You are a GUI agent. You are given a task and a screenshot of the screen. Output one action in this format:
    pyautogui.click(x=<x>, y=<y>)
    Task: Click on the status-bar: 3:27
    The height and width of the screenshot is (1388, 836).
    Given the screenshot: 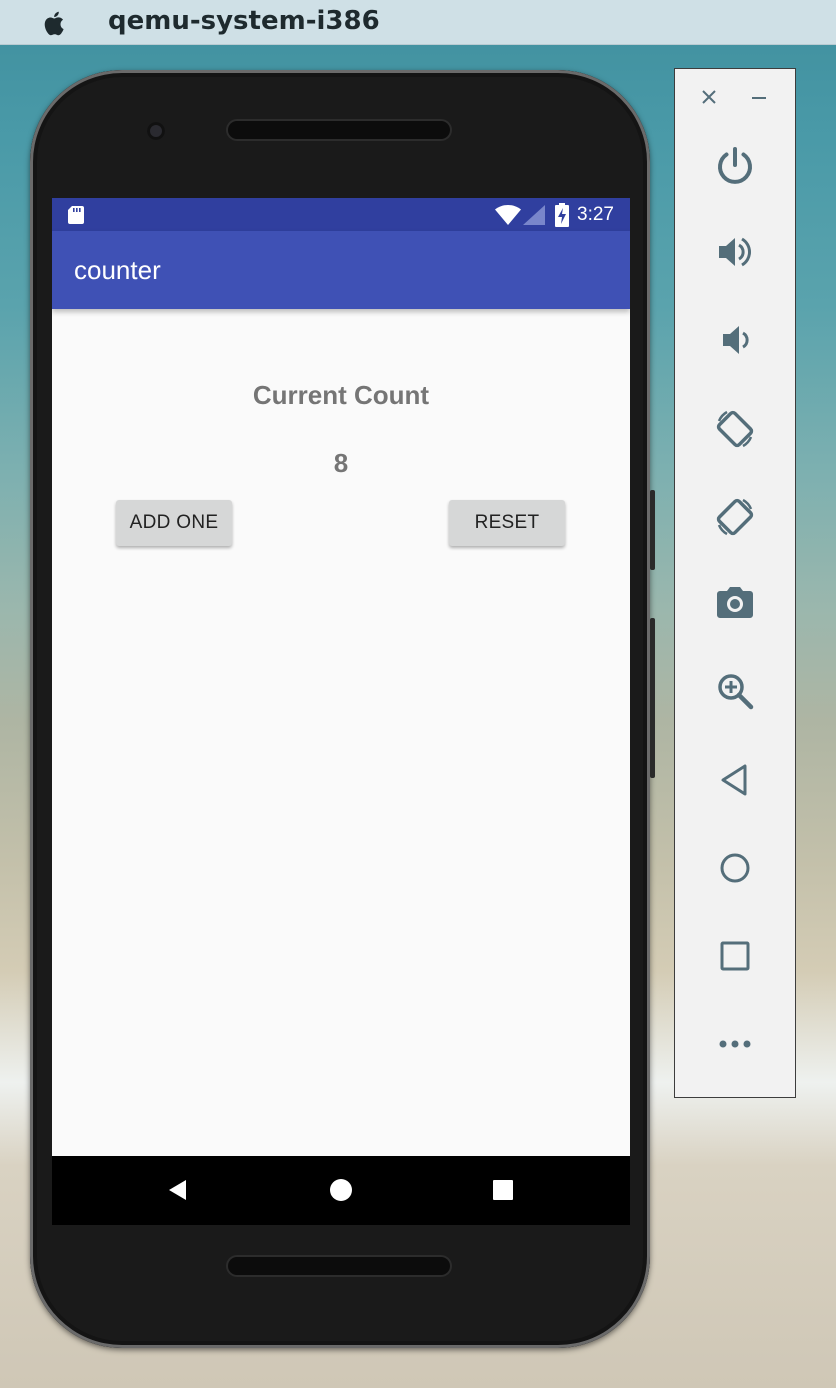 What is the action you would take?
    pyautogui.click(x=341, y=214)
    